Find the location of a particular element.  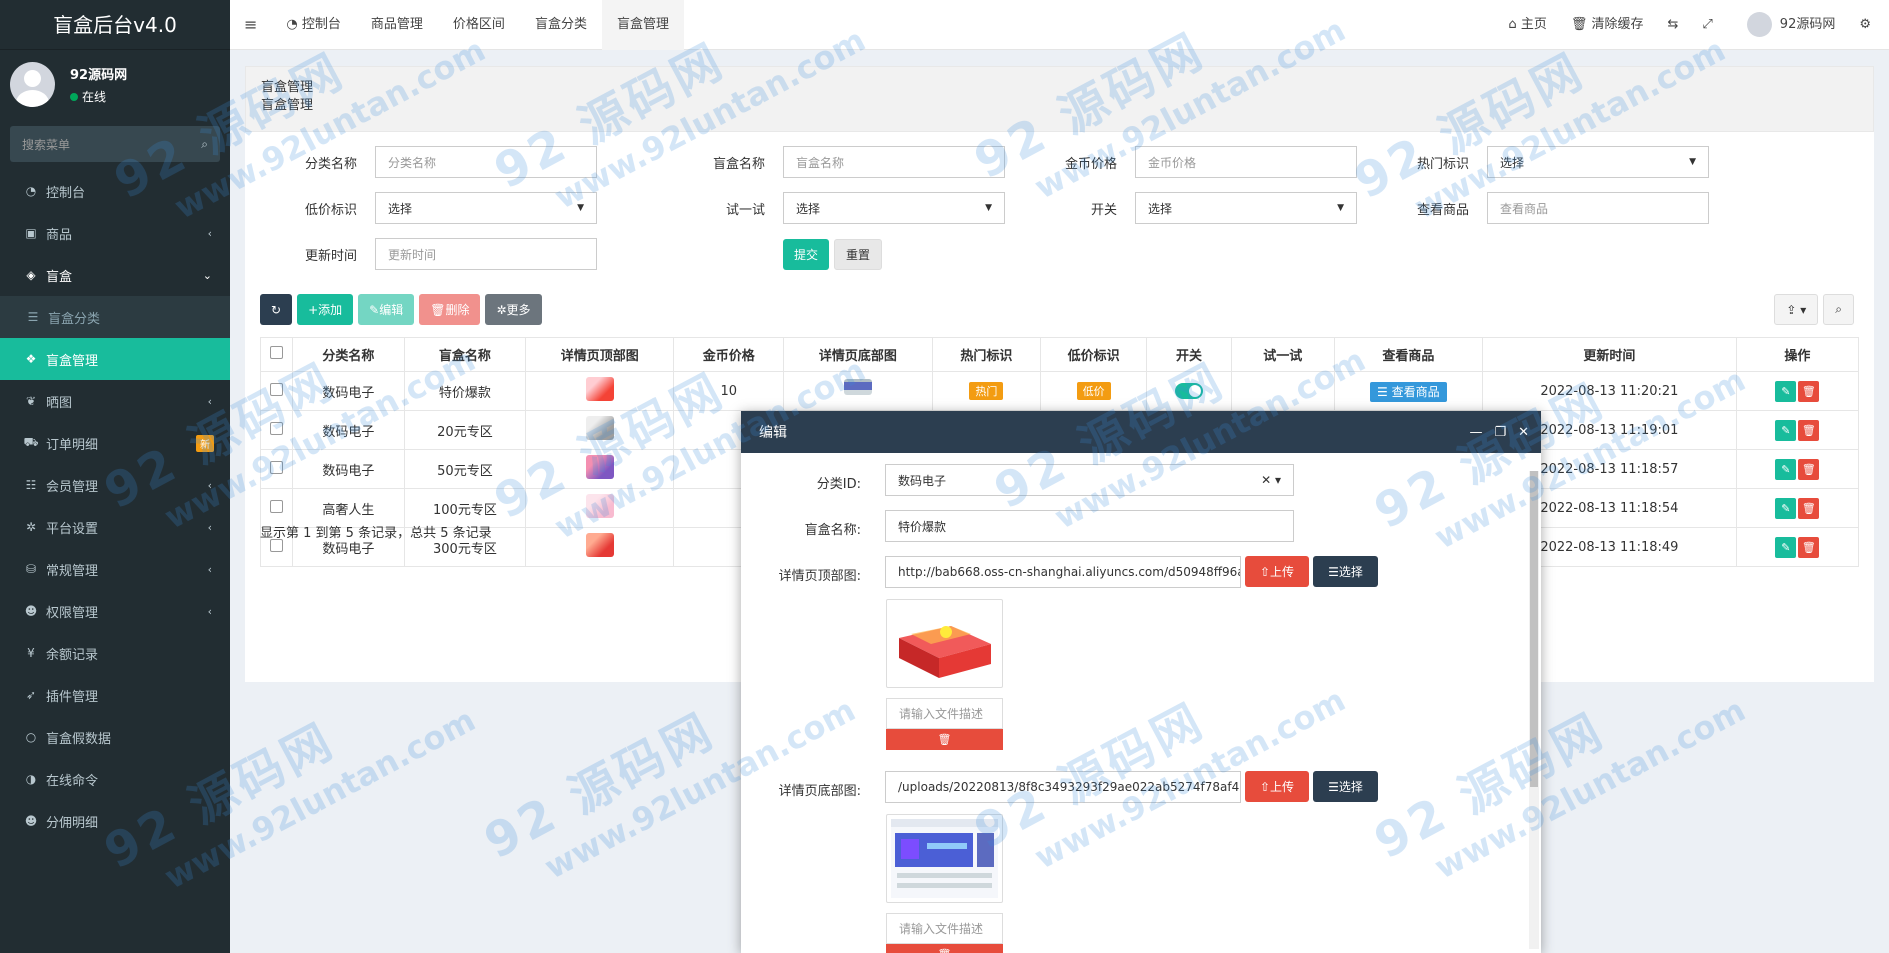

sidebar-item-11: ☻ 权限管理 ‹ is located at coordinates (115, 611).